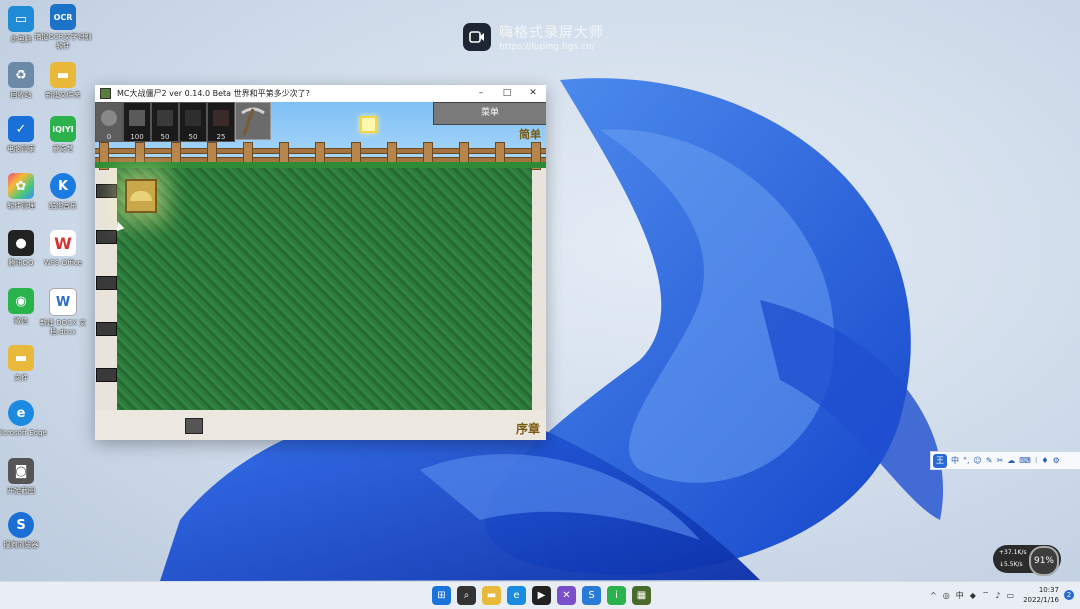 This screenshot has width=1080, height=609. What do you see at coordinates (1013, 552) in the screenshot?
I see `upload-speed: +37.1K/s` at bounding box center [1013, 552].